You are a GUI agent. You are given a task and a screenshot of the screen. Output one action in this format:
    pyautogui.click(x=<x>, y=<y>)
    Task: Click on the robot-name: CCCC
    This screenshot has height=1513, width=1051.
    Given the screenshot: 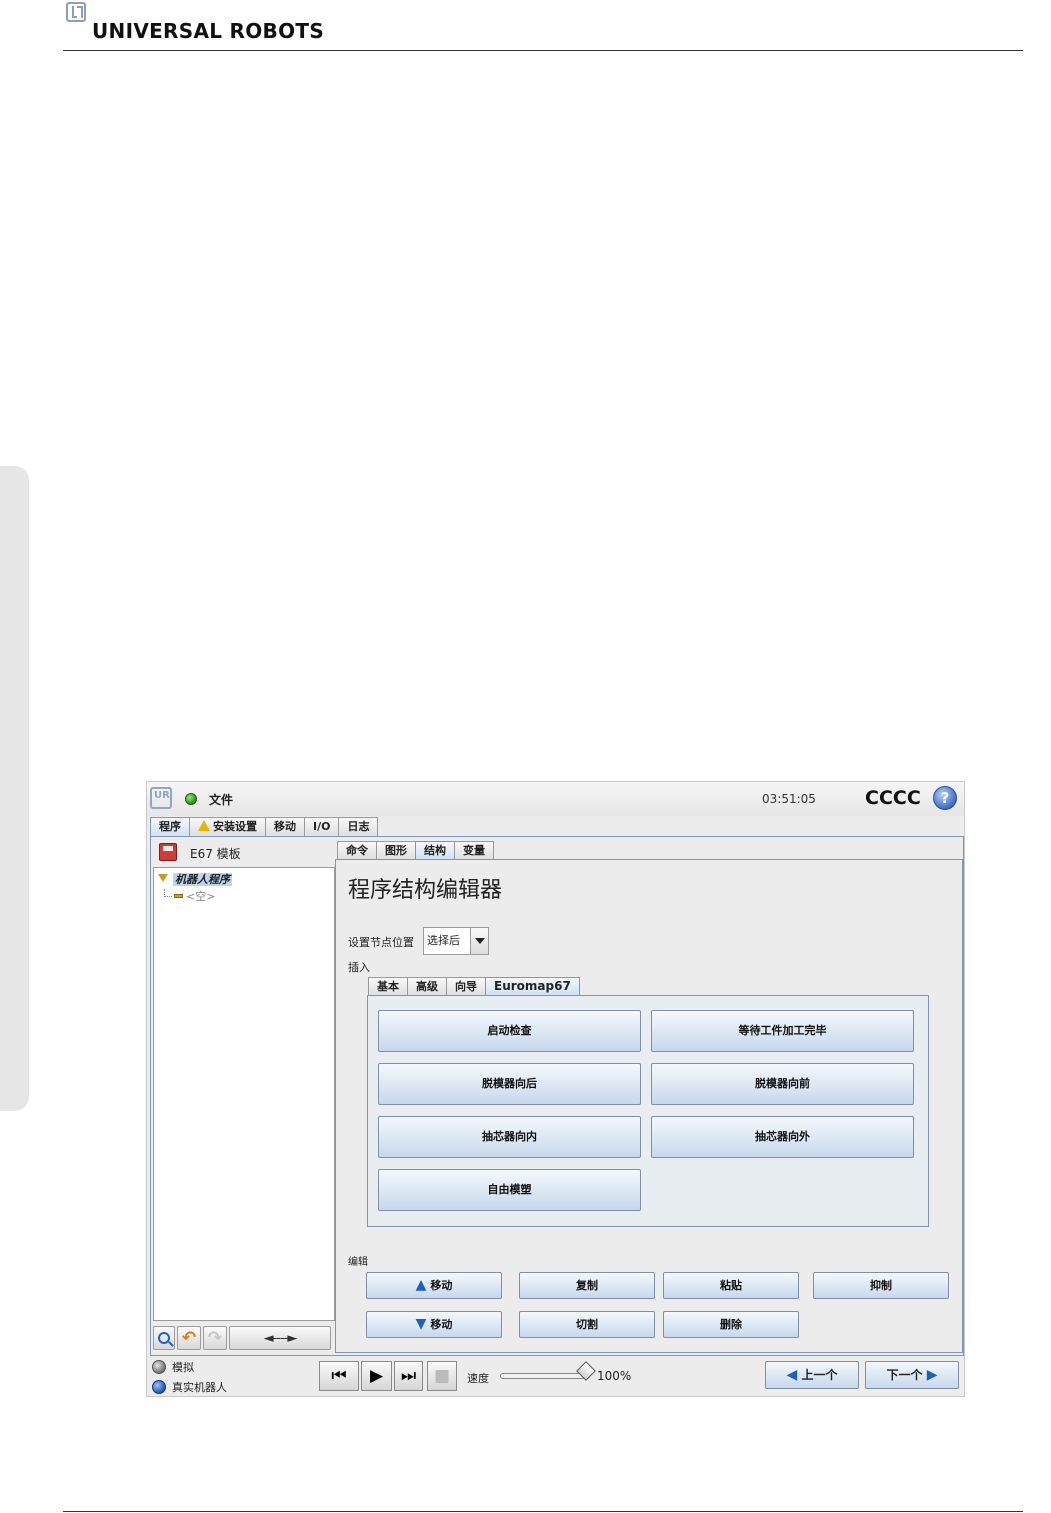 What is the action you would take?
    pyautogui.click(x=893, y=798)
    